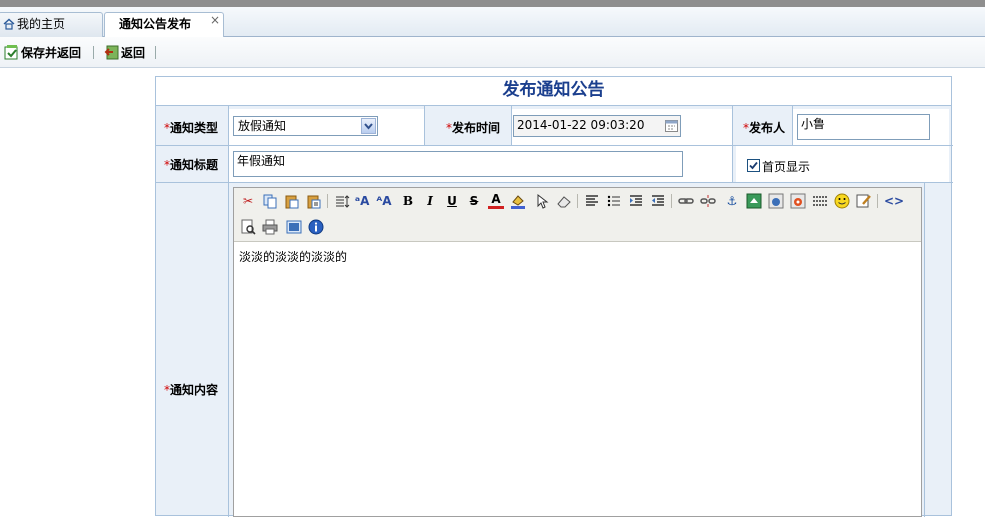  I want to click on publisher-label: *发布人, so click(764, 128).